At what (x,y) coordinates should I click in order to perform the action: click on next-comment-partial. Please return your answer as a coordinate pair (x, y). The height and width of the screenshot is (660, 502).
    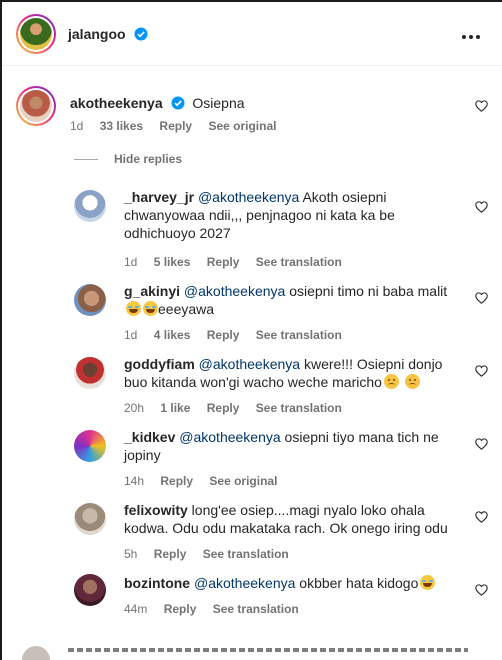
    Looking at the image, I should click on (252, 653).